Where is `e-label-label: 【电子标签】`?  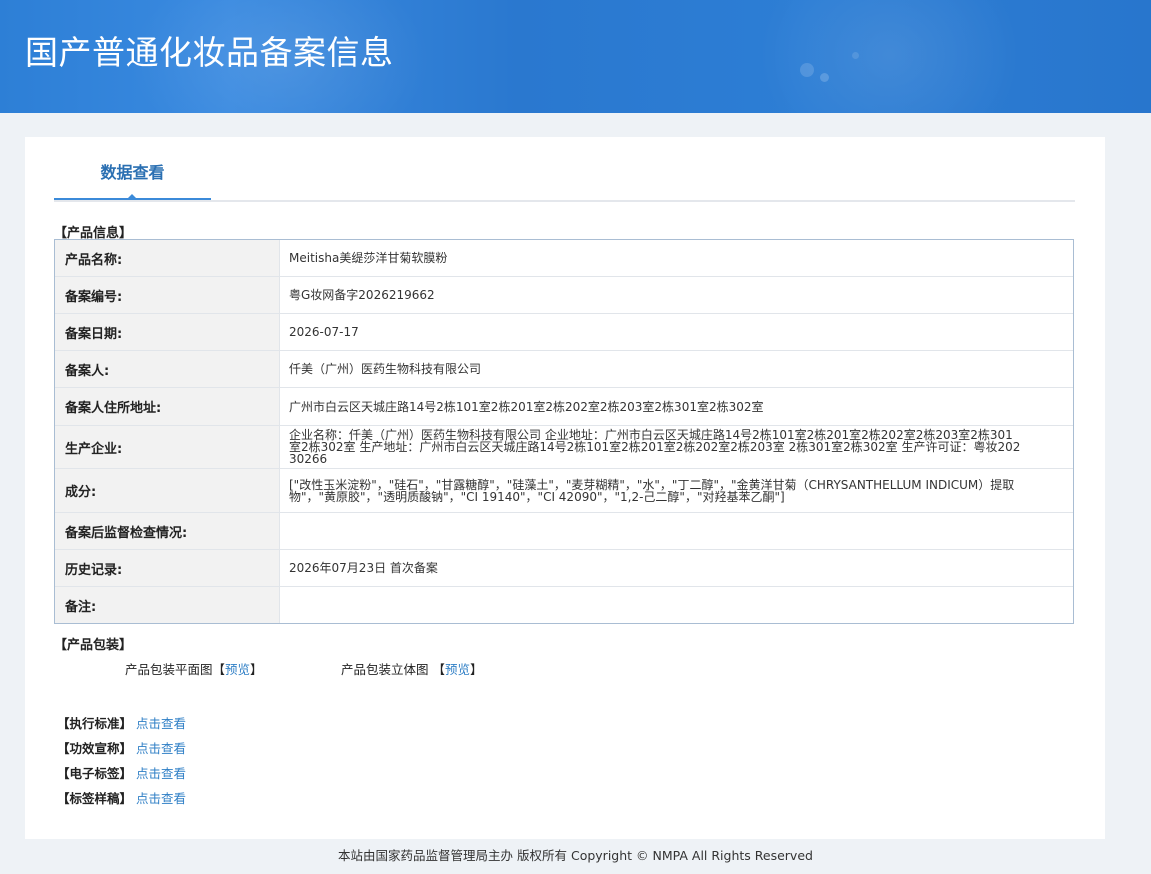 e-label-label: 【电子标签】 is located at coordinates (95, 773).